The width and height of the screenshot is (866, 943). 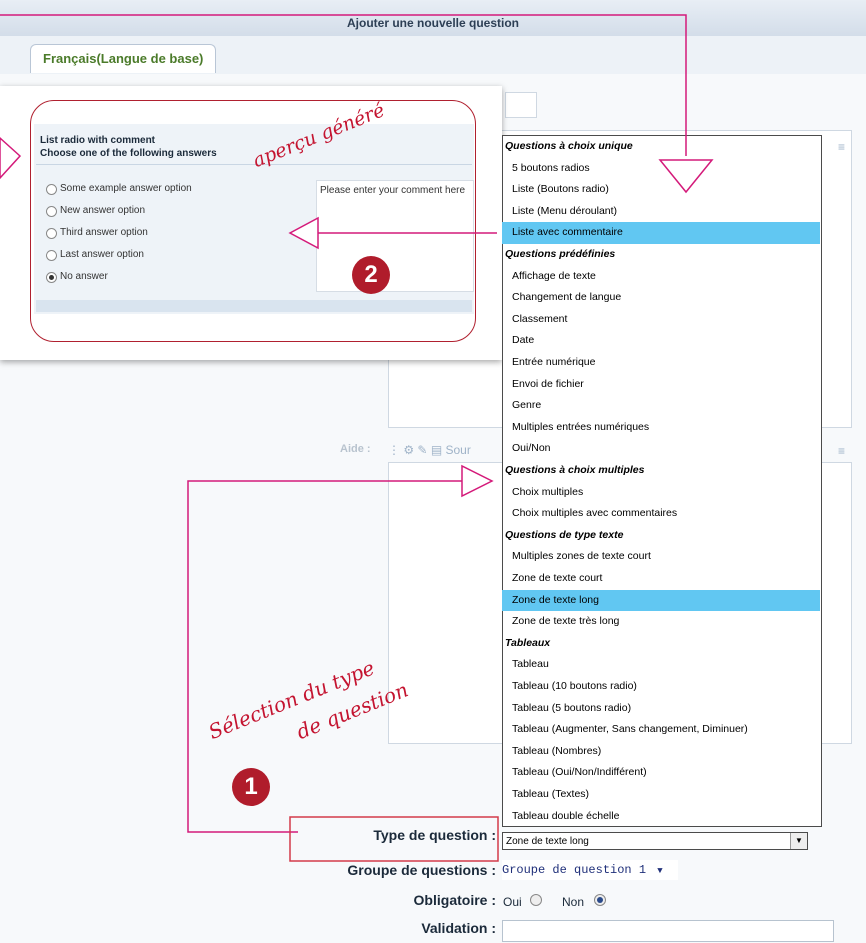 I want to click on dropdown-option: Oui/Non, so click(x=661, y=449).